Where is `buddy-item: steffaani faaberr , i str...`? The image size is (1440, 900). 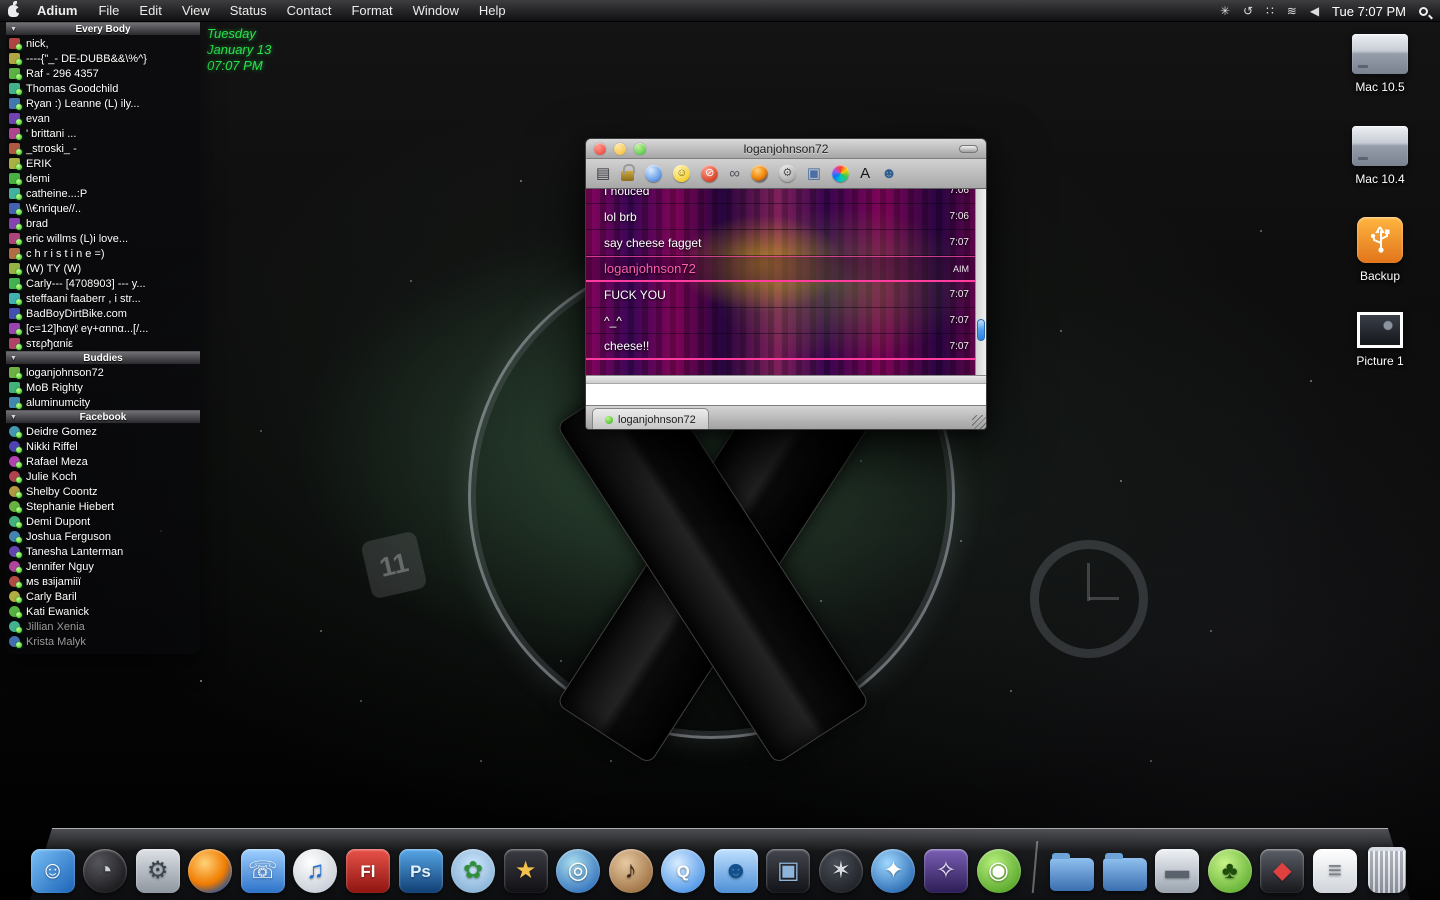 buddy-item: steffaani faaberr , i str... is located at coordinates (103, 298).